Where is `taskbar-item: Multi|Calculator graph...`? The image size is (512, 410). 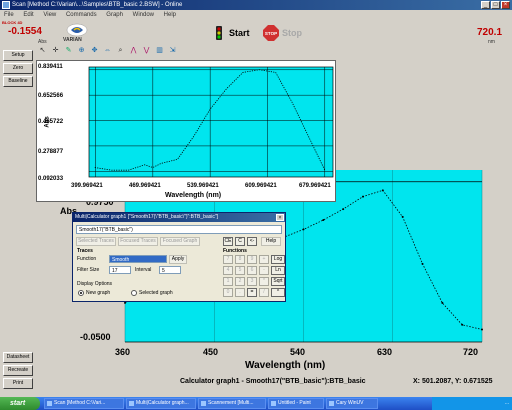 taskbar-item: Multi|Calculator graph... is located at coordinates (161, 403).